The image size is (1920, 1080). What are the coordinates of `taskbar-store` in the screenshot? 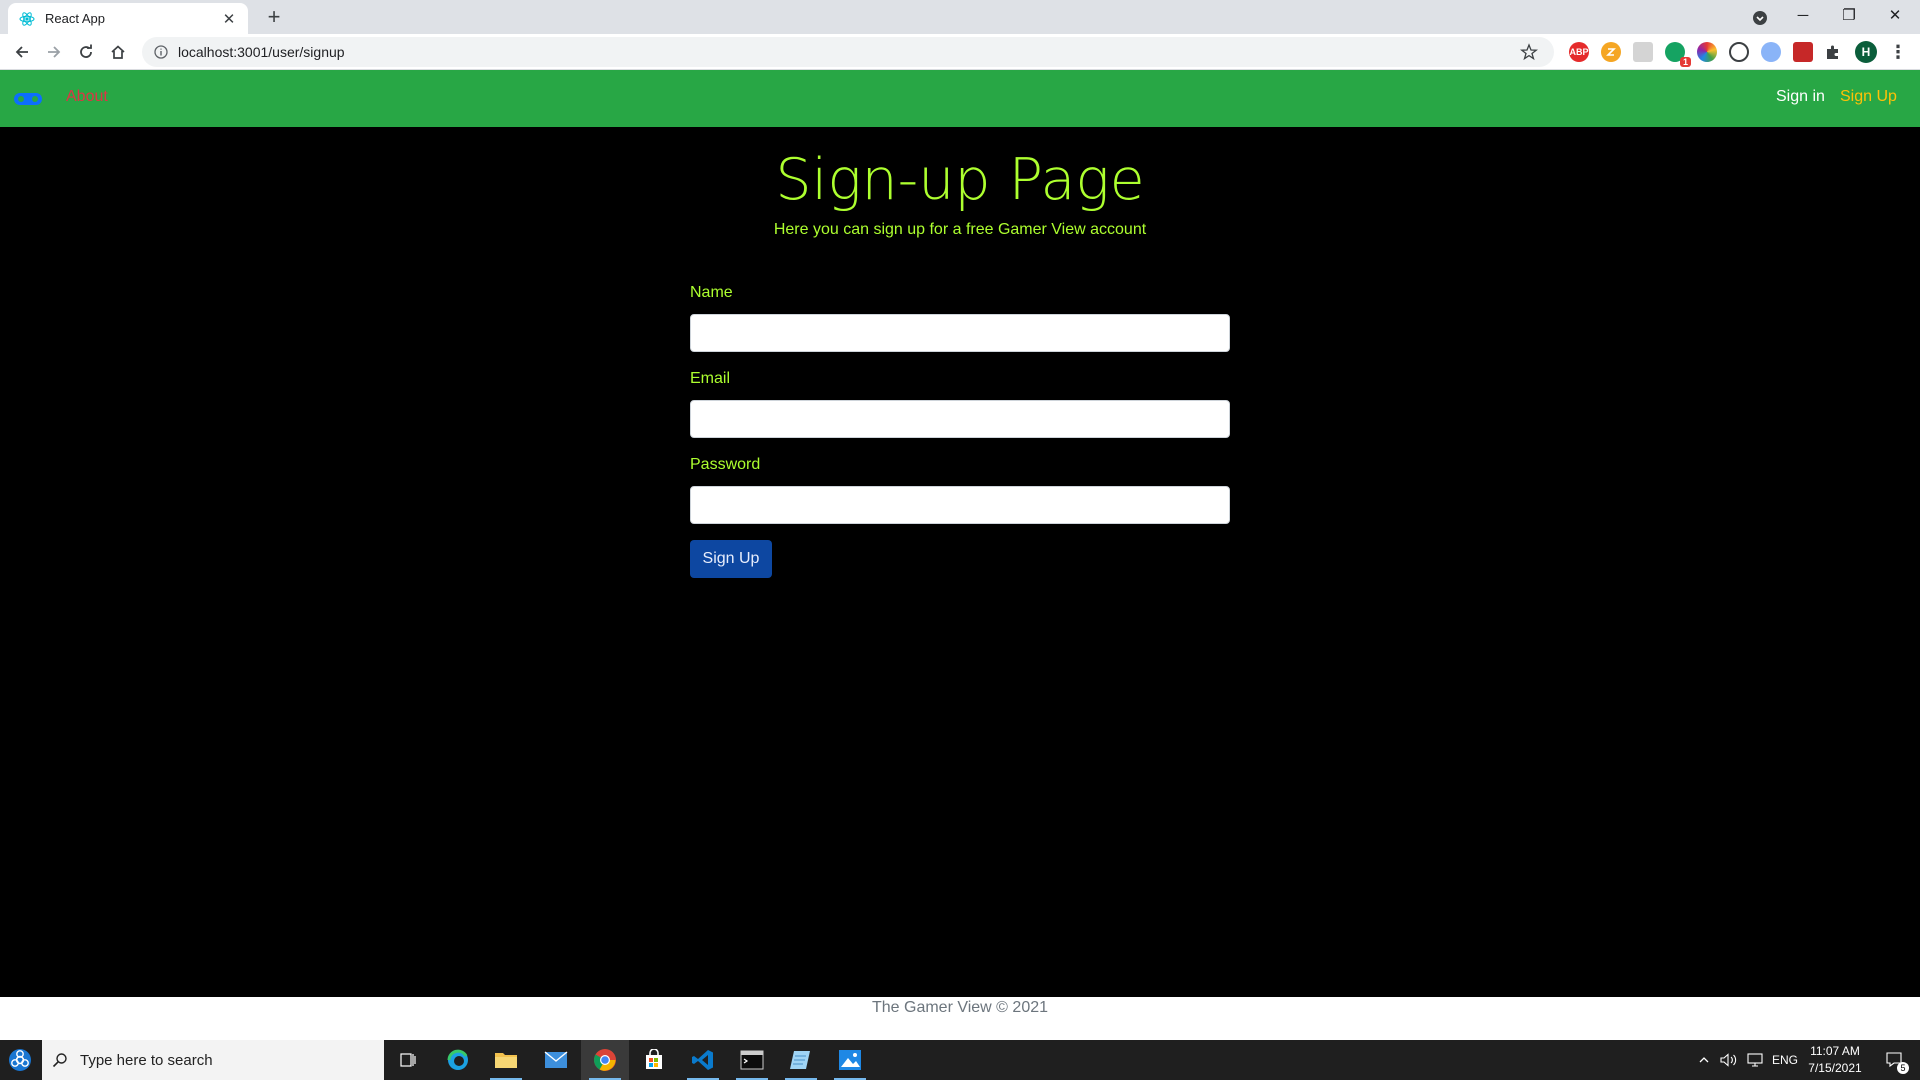 It's located at (654, 1060).